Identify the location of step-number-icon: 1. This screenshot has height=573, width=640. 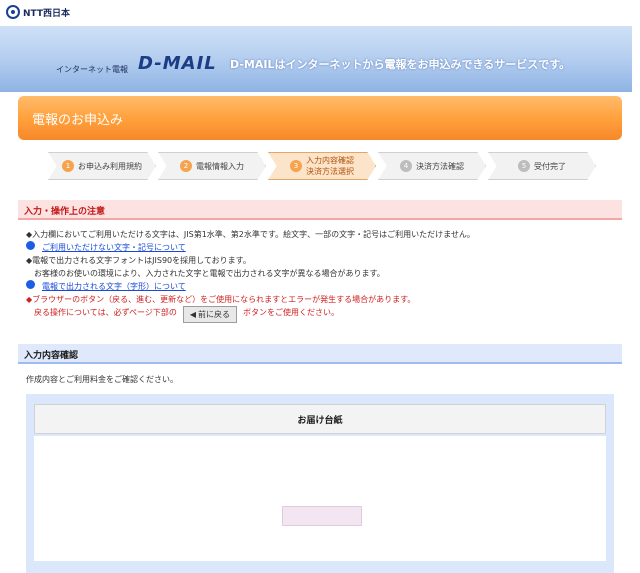
(68, 166).